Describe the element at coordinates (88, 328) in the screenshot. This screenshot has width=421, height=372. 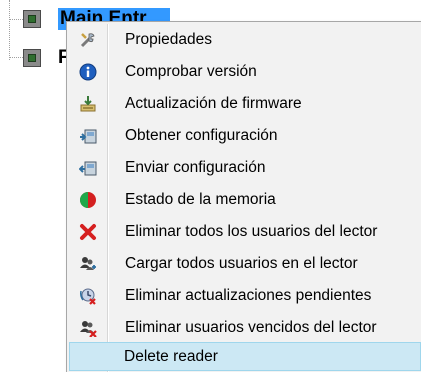
I see `users-remove-icon` at that location.